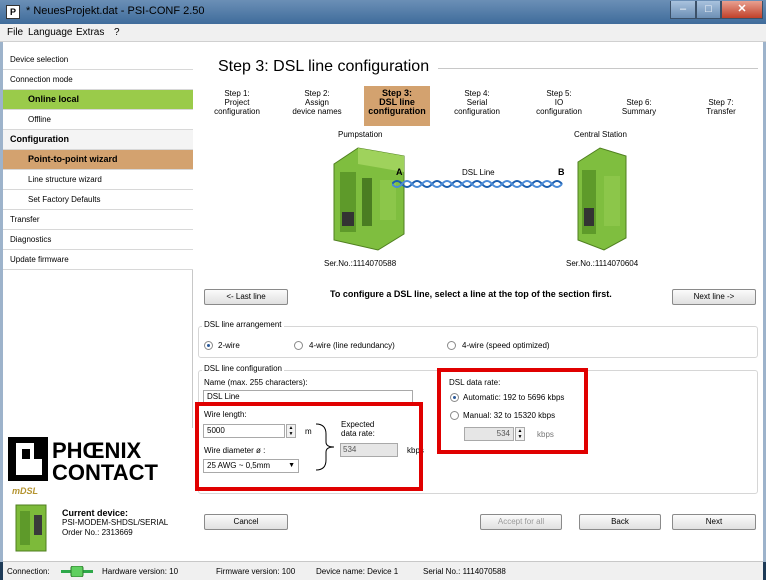 The width and height of the screenshot is (766, 580). What do you see at coordinates (98, 80) in the screenshot?
I see `sidebar-item-connection-mode: Connection mode` at bounding box center [98, 80].